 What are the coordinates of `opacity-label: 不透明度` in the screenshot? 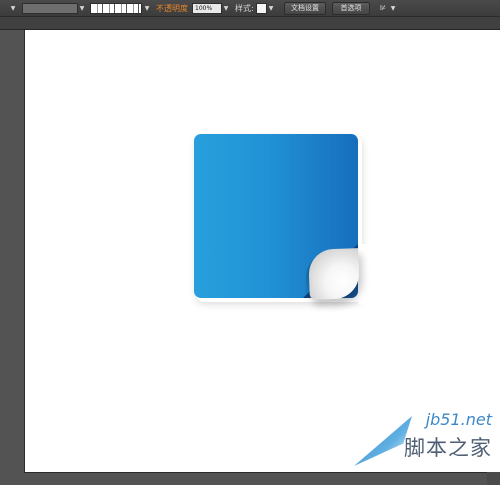 It's located at (172, 8).